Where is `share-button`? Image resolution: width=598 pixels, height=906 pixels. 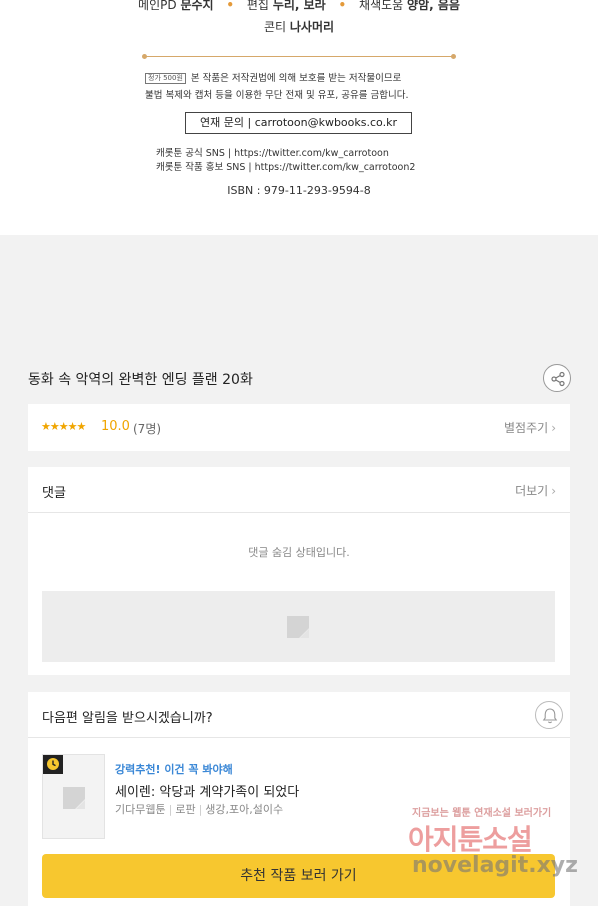 share-button is located at coordinates (557, 378).